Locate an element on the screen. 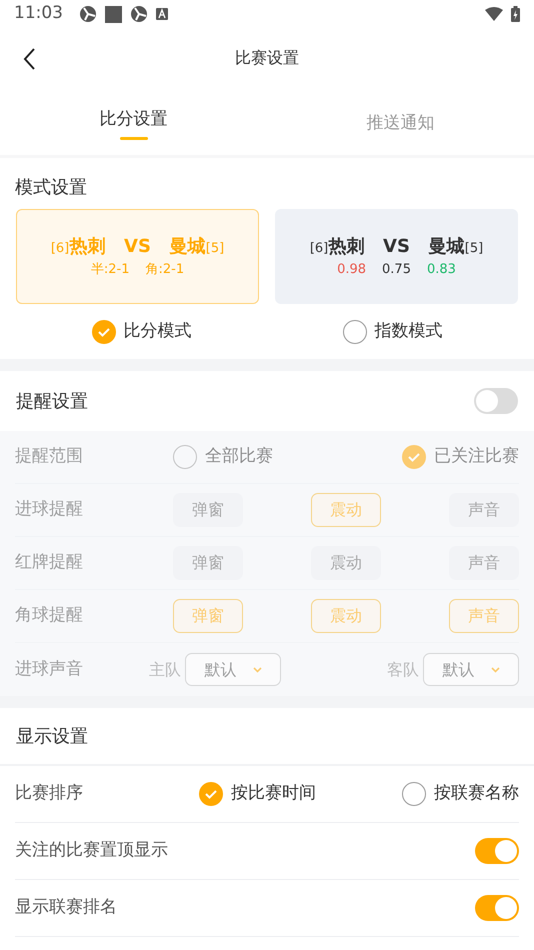 The image size is (534, 950). mode-preview-card: [6]热刺 VS 曼城[5] 半:2-1 角:2-1 is located at coordinates (137, 256).